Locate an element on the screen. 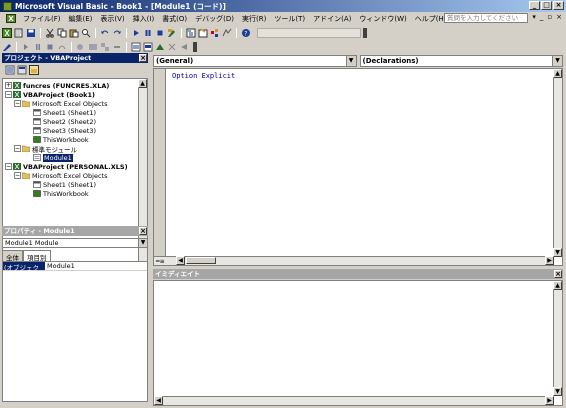 The height and width of the screenshot is (408, 566). edit-toolbar-icon is located at coordinates (7, 47).